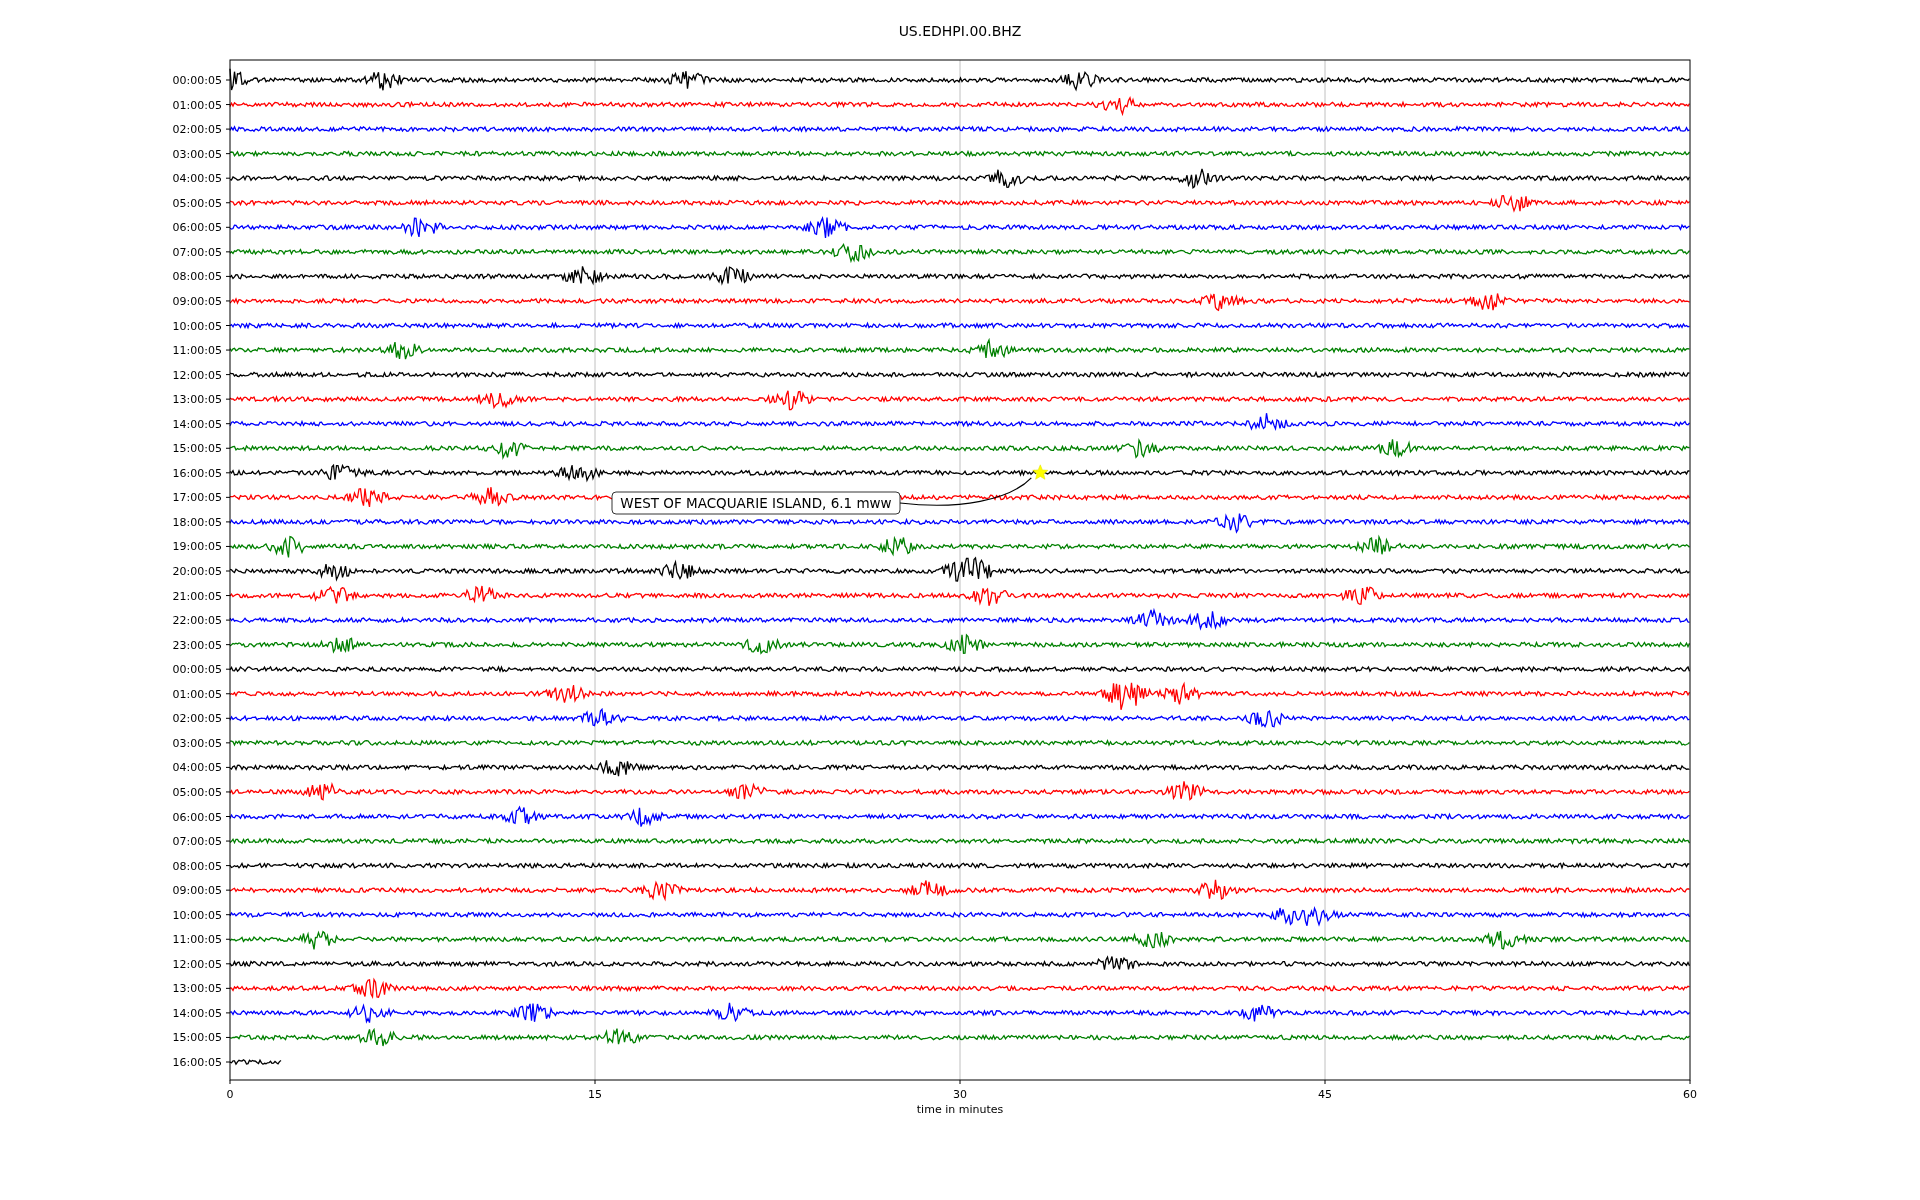 This screenshot has height=1200, width=1920. What do you see at coordinates (756, 503) in the screenshot?
I see `event-label: WEST OF MACQUARIE ISLAND, 6.1 mww` at bounding box center [756, 503].